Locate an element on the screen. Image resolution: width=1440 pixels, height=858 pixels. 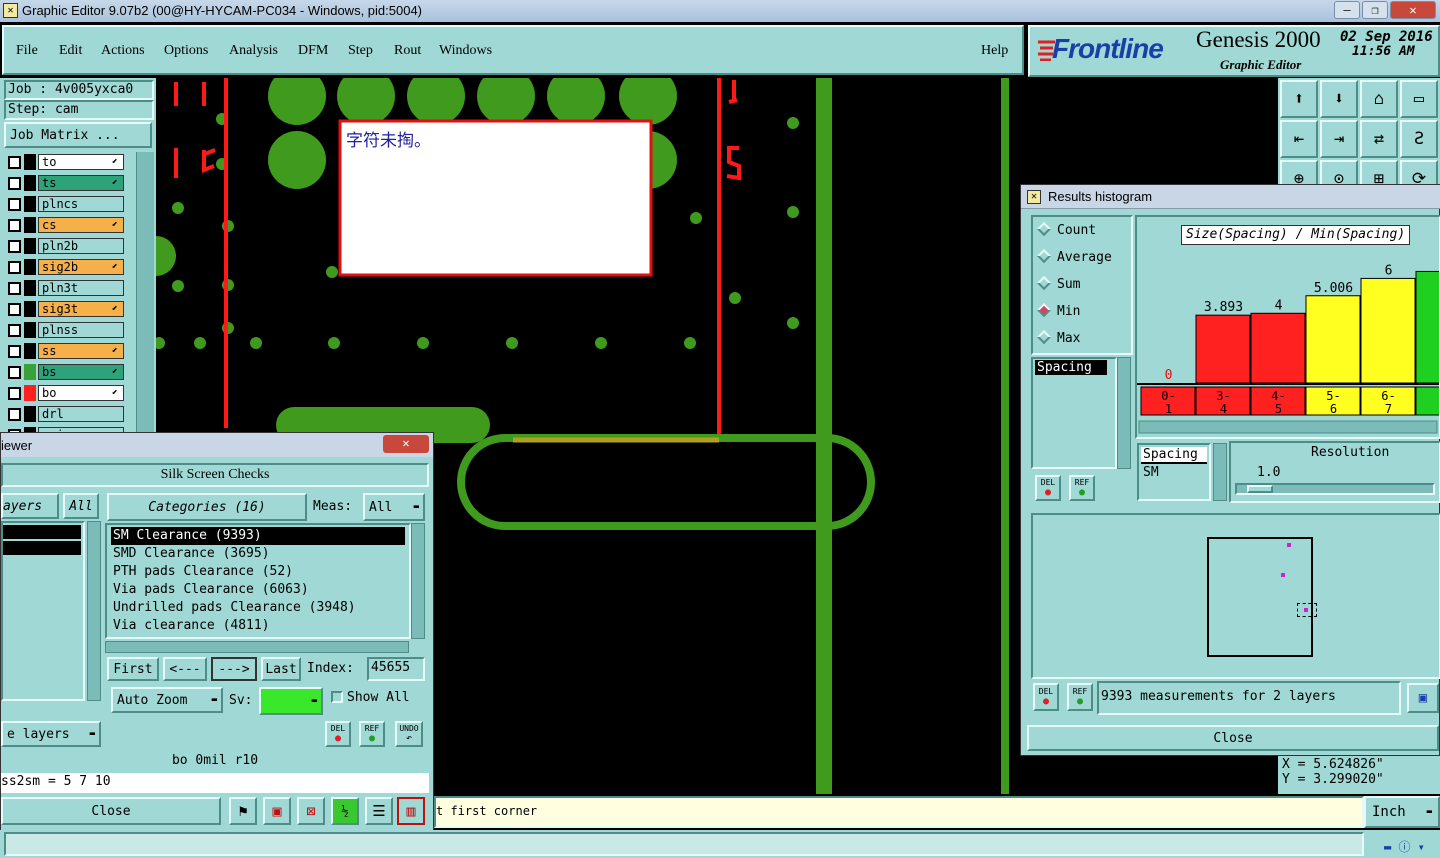
layer-row-to: to ⬋ is located at coordinates (66, 162).